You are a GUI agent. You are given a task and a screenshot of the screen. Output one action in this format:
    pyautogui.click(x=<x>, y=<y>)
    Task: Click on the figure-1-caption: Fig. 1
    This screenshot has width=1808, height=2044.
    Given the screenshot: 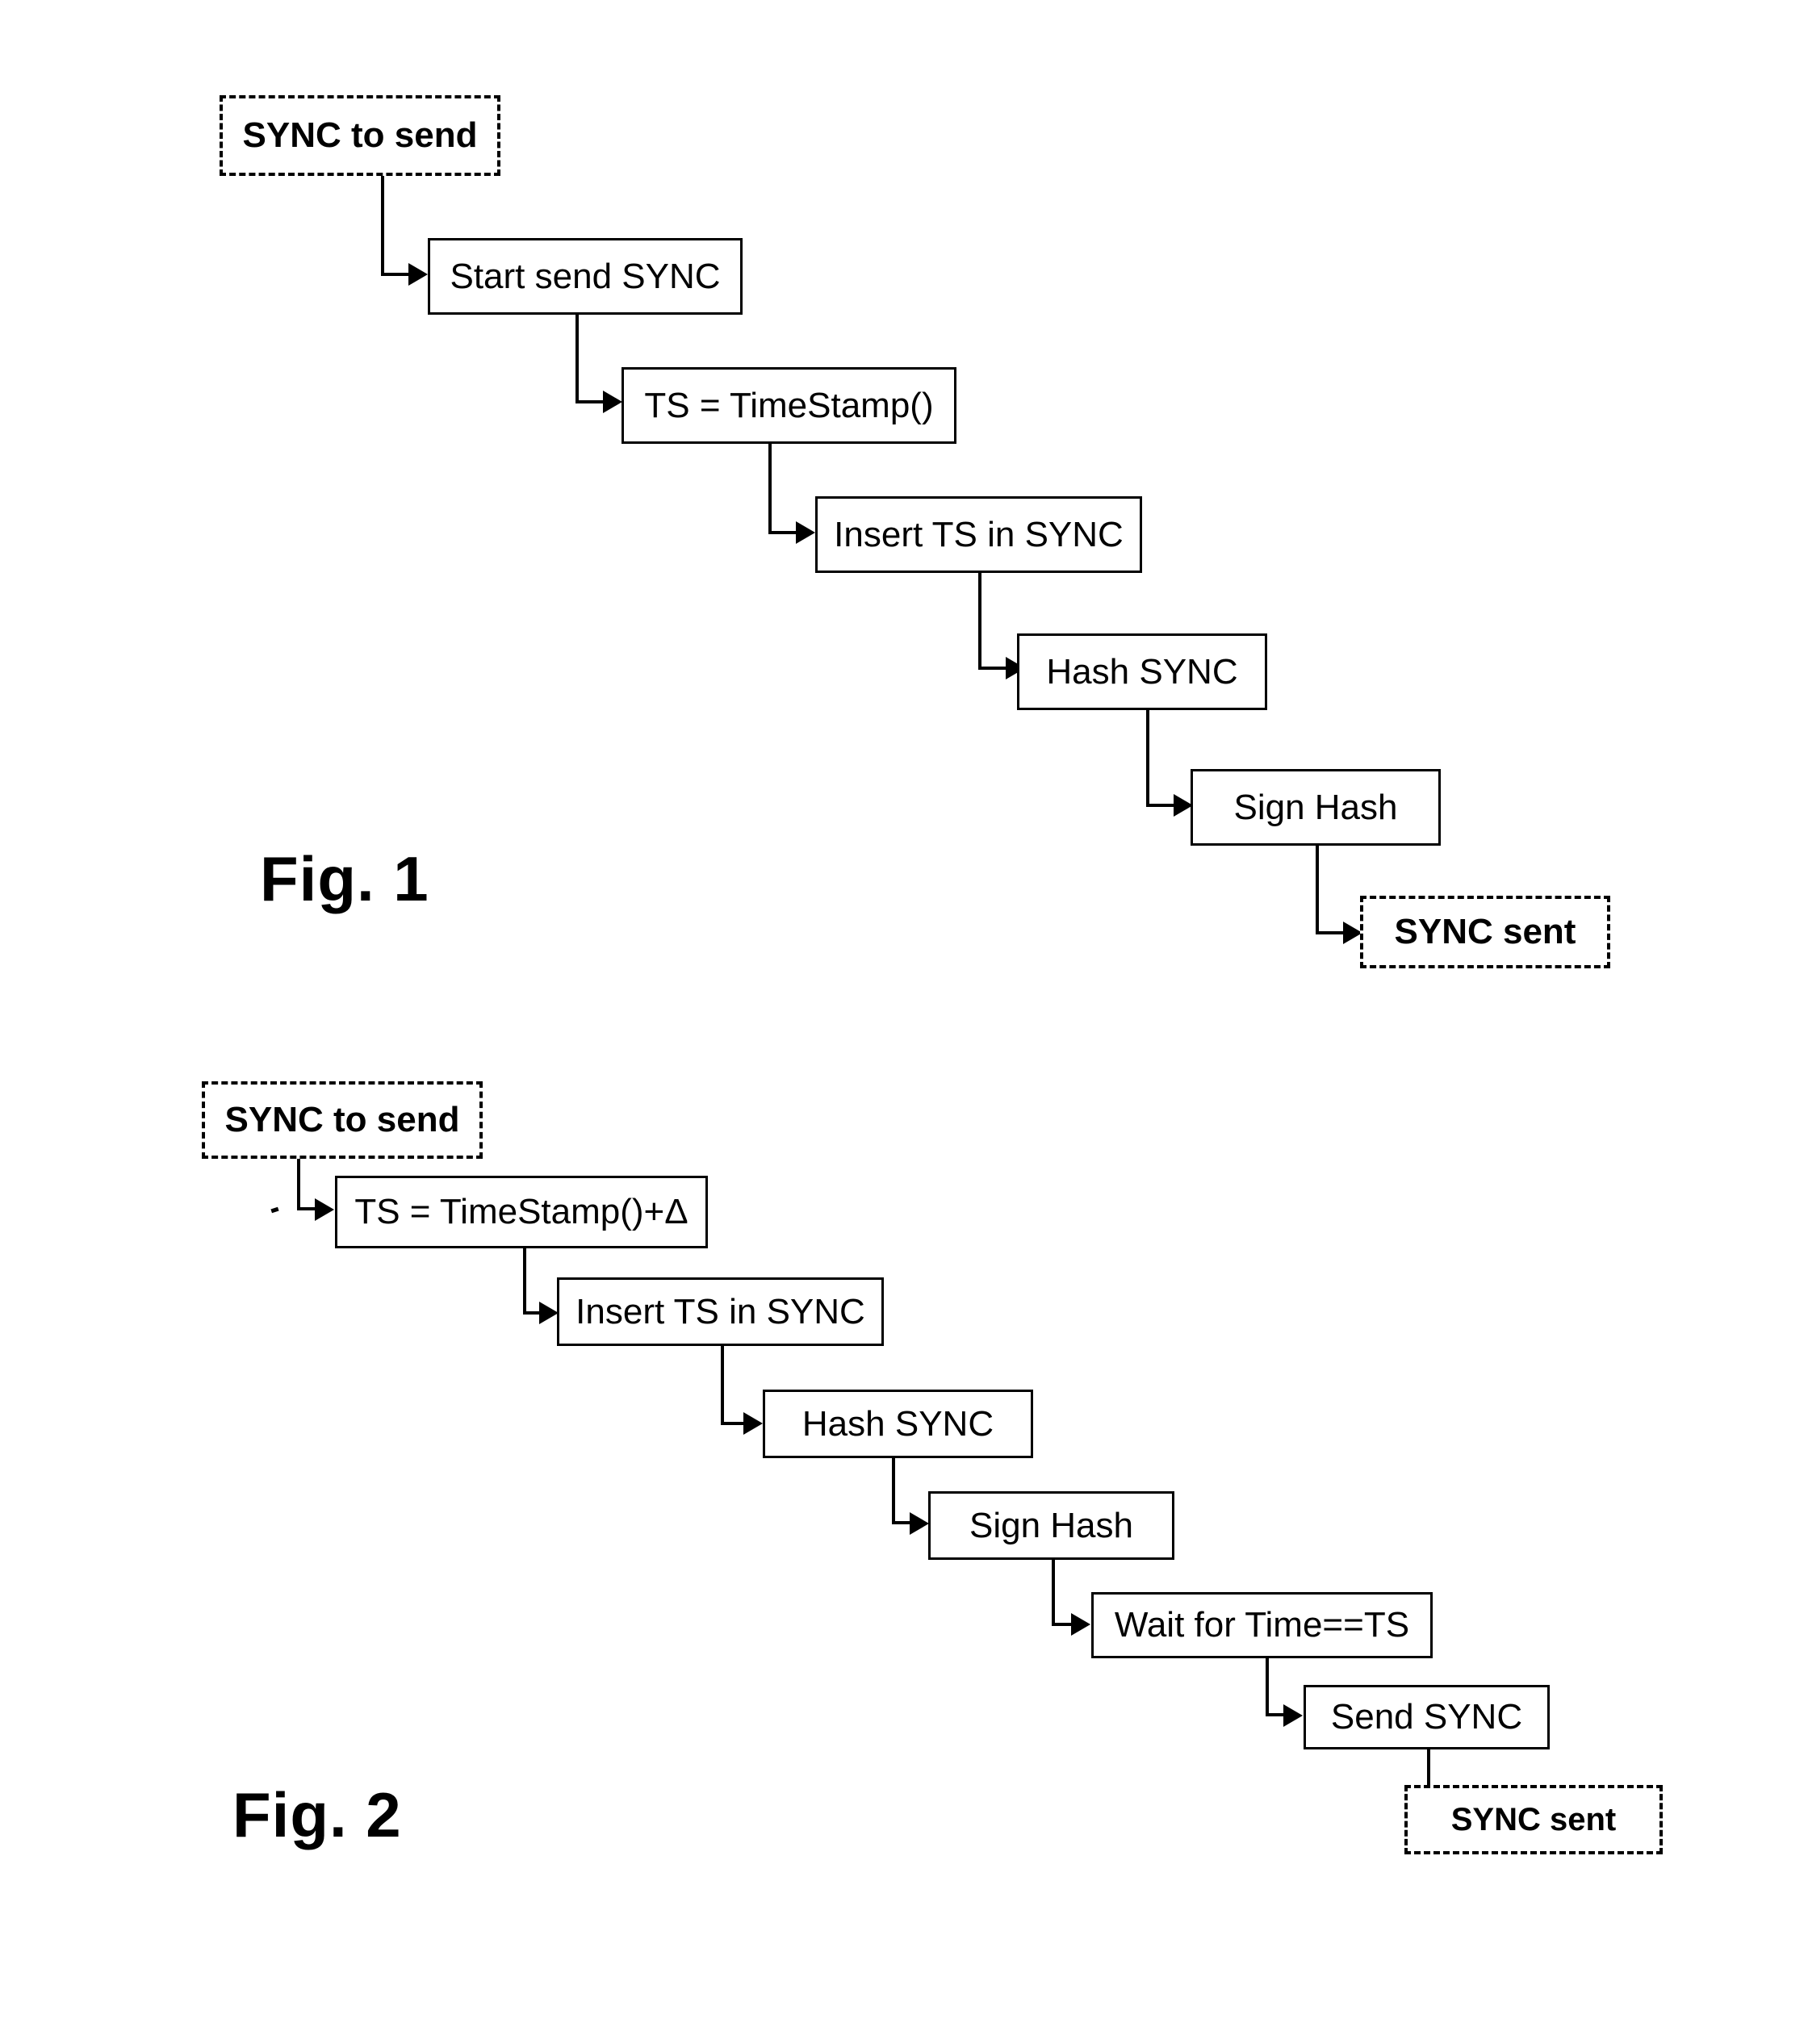 What is the action you would take?
    pyautogui.click(x=344, y=878)
    